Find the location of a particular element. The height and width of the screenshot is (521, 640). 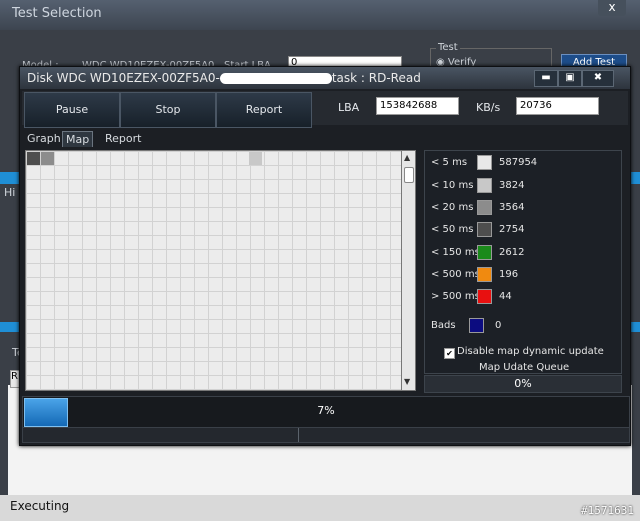

legend-count: 44 is located at coordinates (505, 296).